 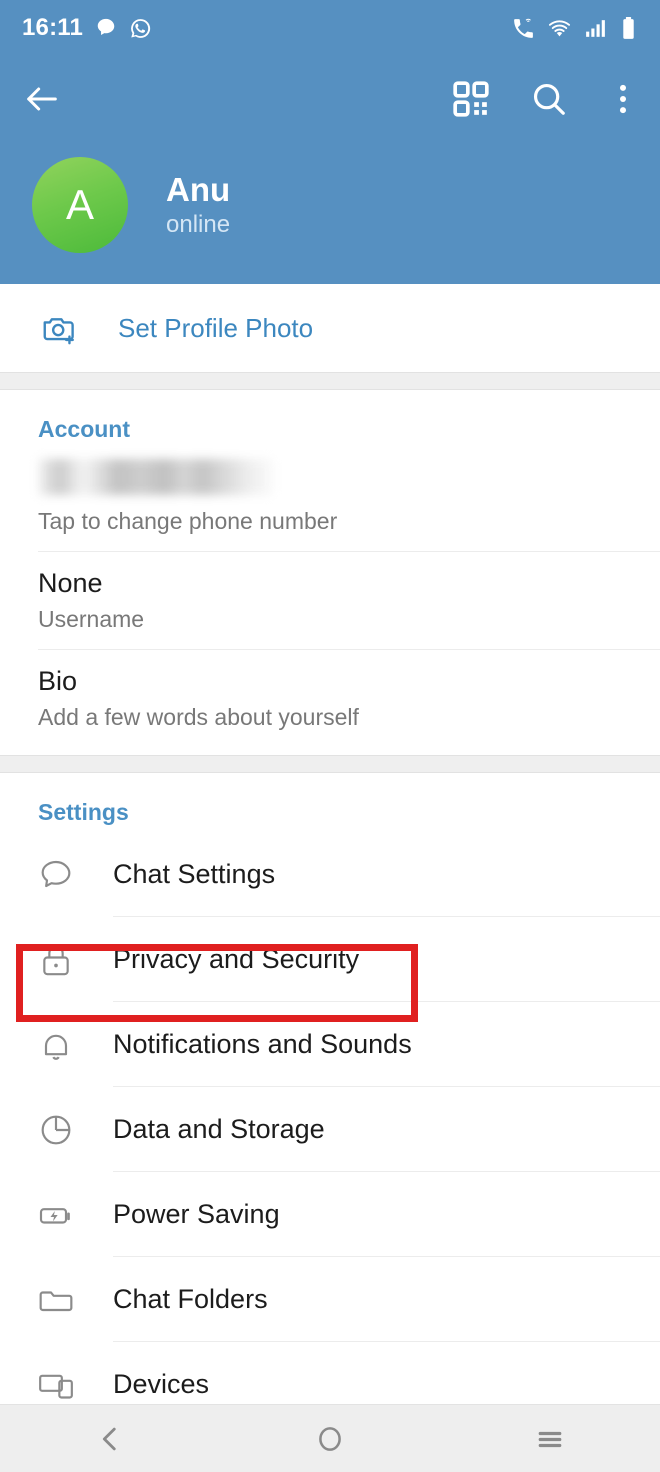 I want to click on phone-number-row: Tap to change phone number, so click(x=330, y=505).